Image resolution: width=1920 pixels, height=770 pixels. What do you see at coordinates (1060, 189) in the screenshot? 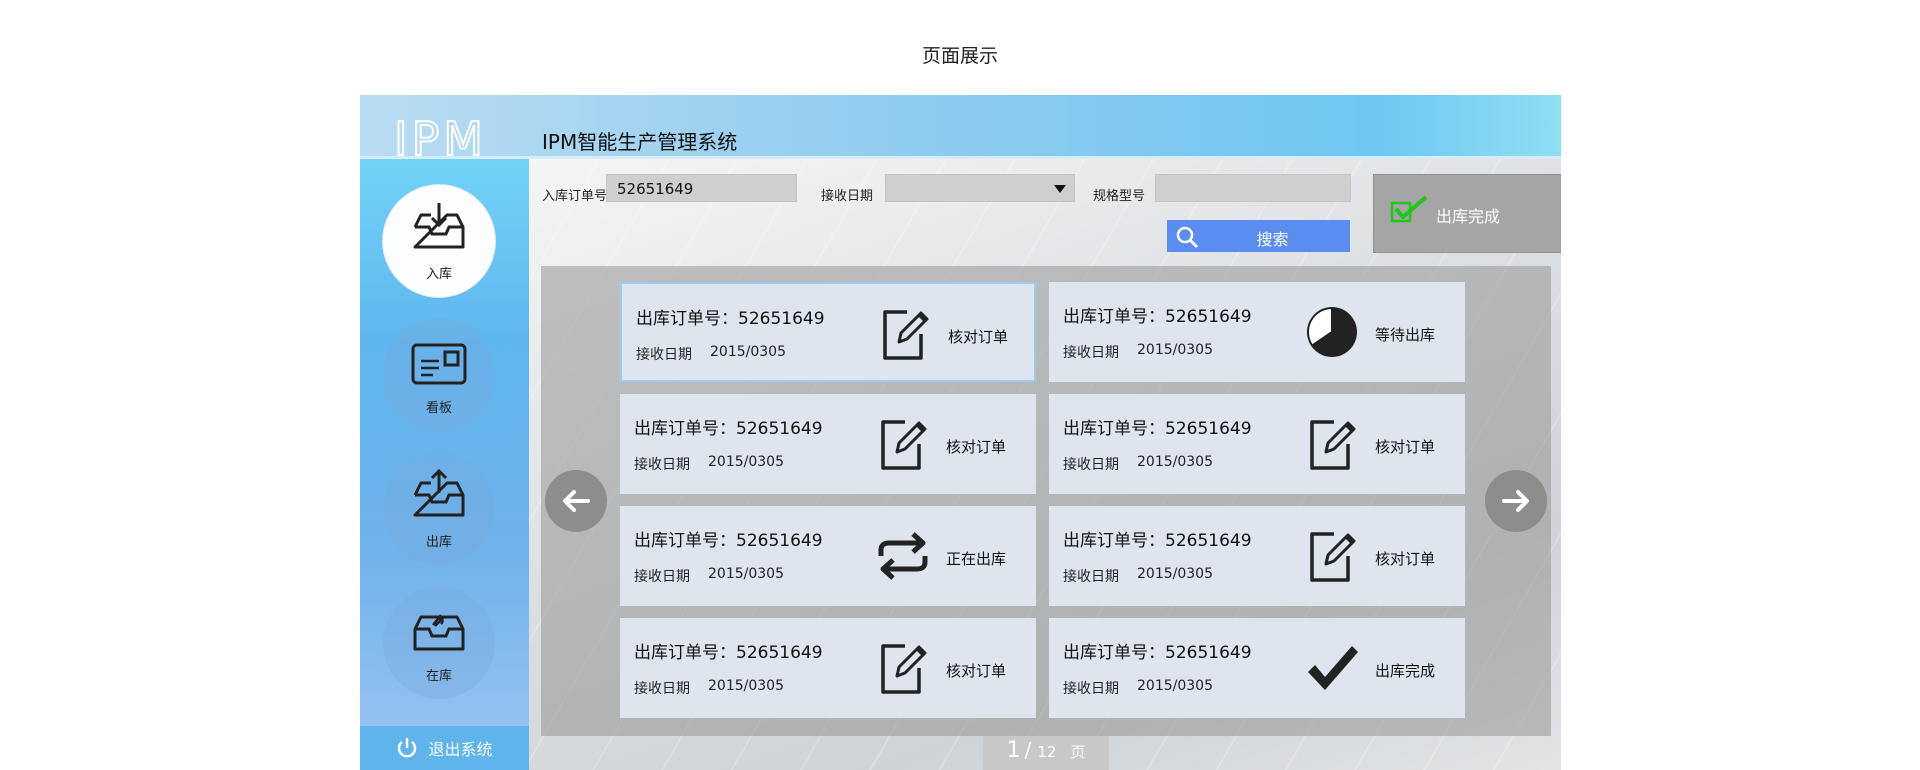
I see `chevron-down-icon` at bounding box center [1060, 189].